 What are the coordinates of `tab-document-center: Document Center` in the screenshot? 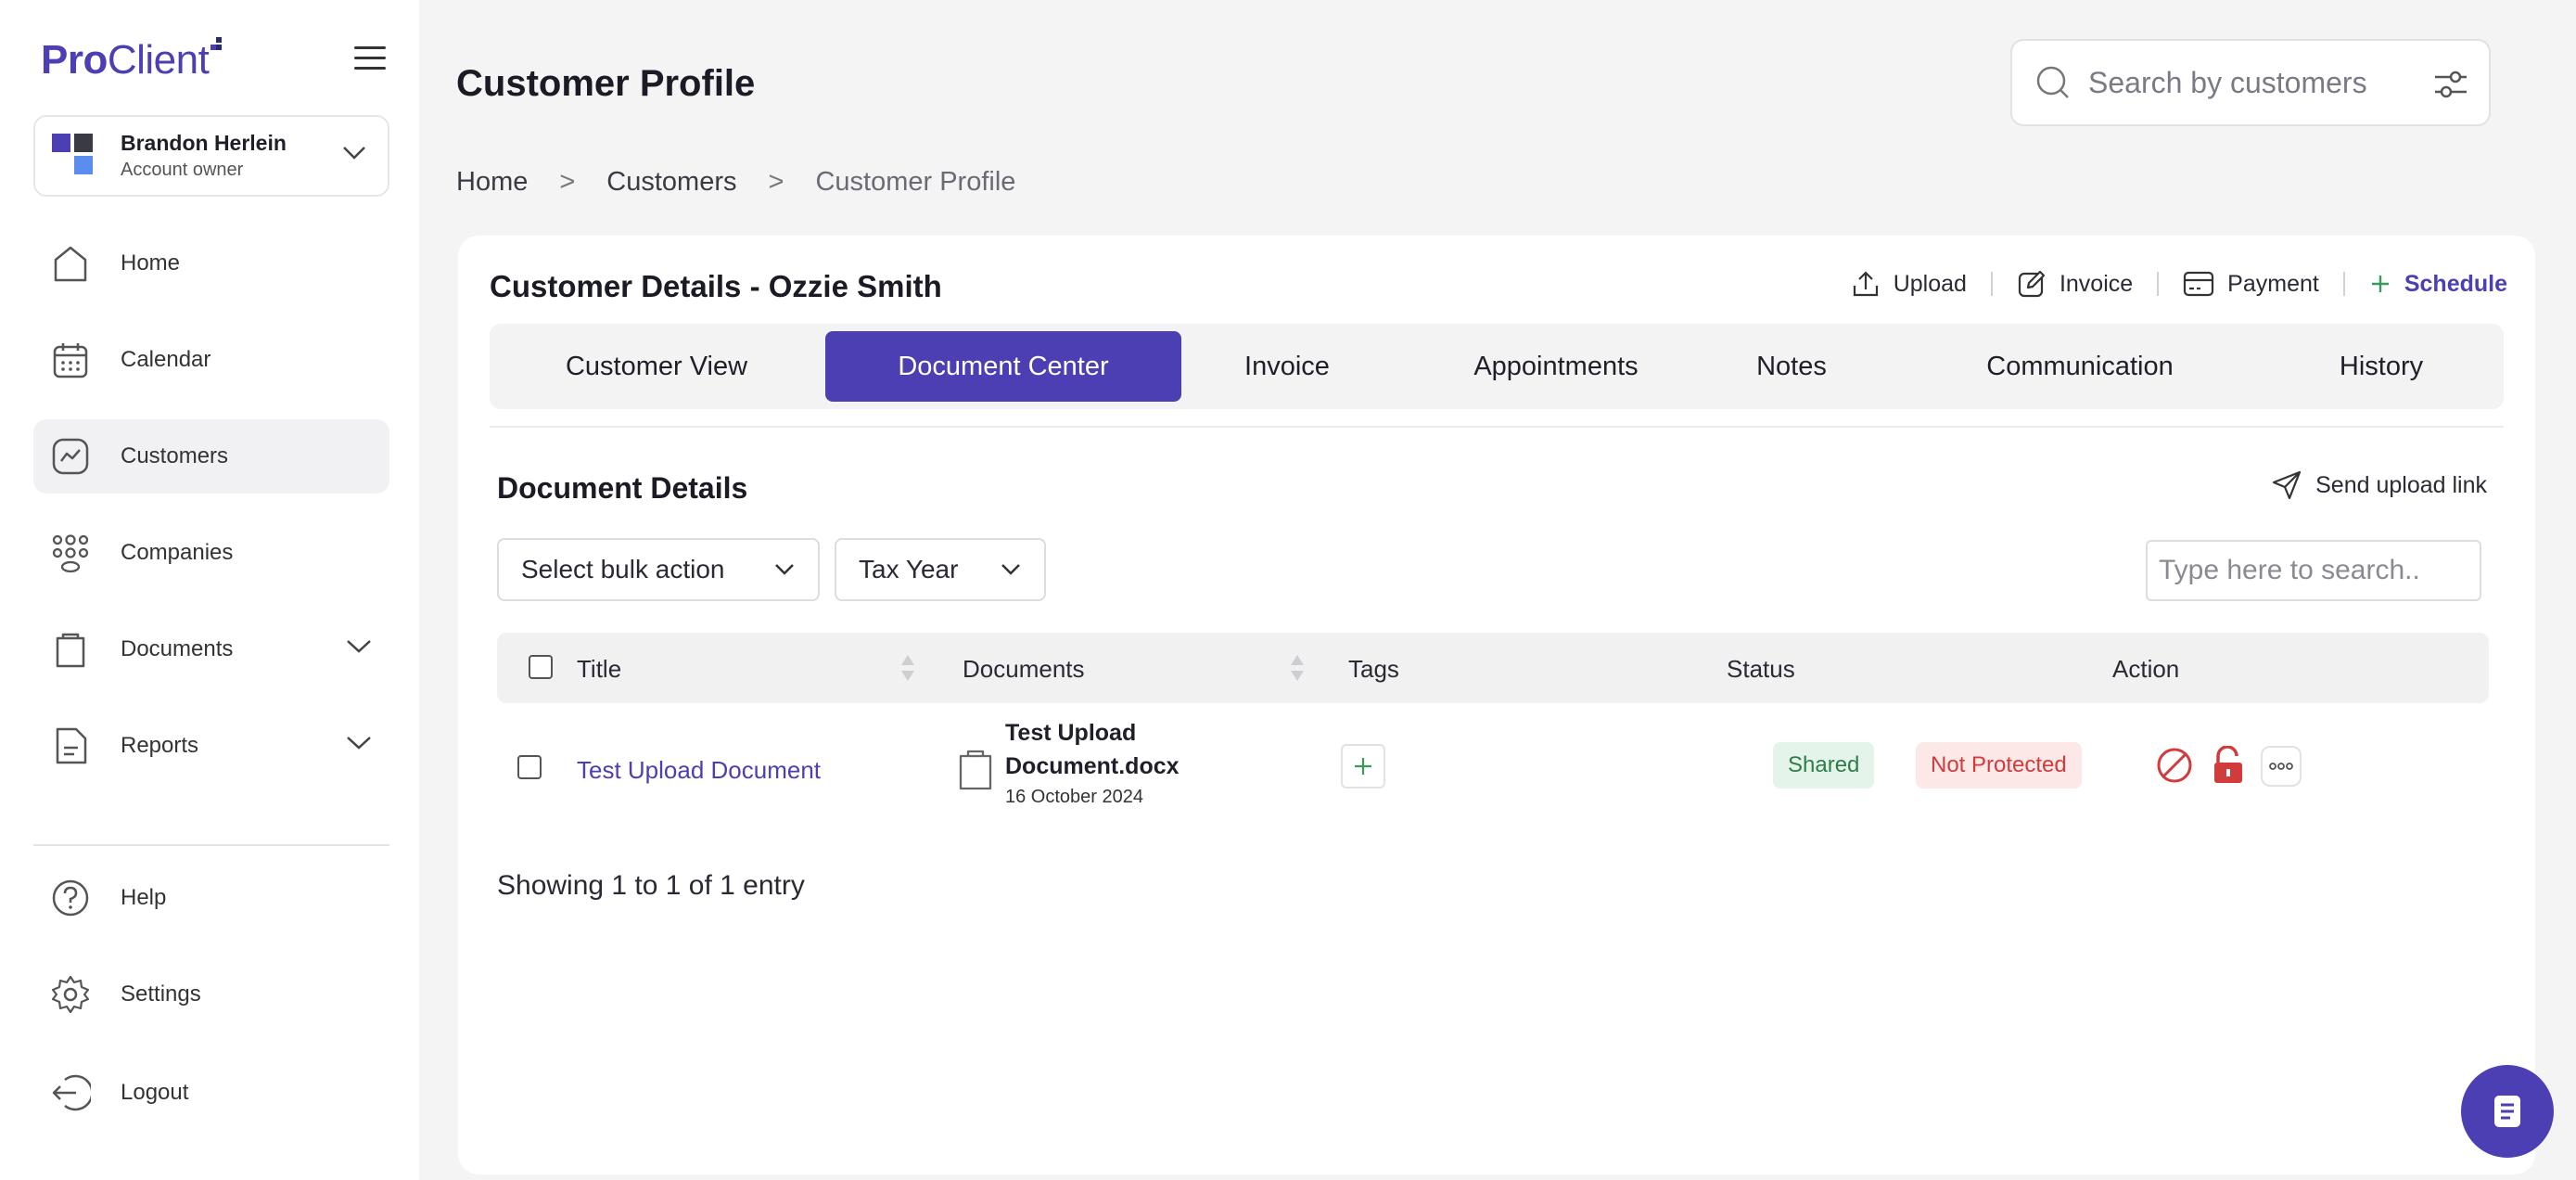 It's located at (1003, 366).